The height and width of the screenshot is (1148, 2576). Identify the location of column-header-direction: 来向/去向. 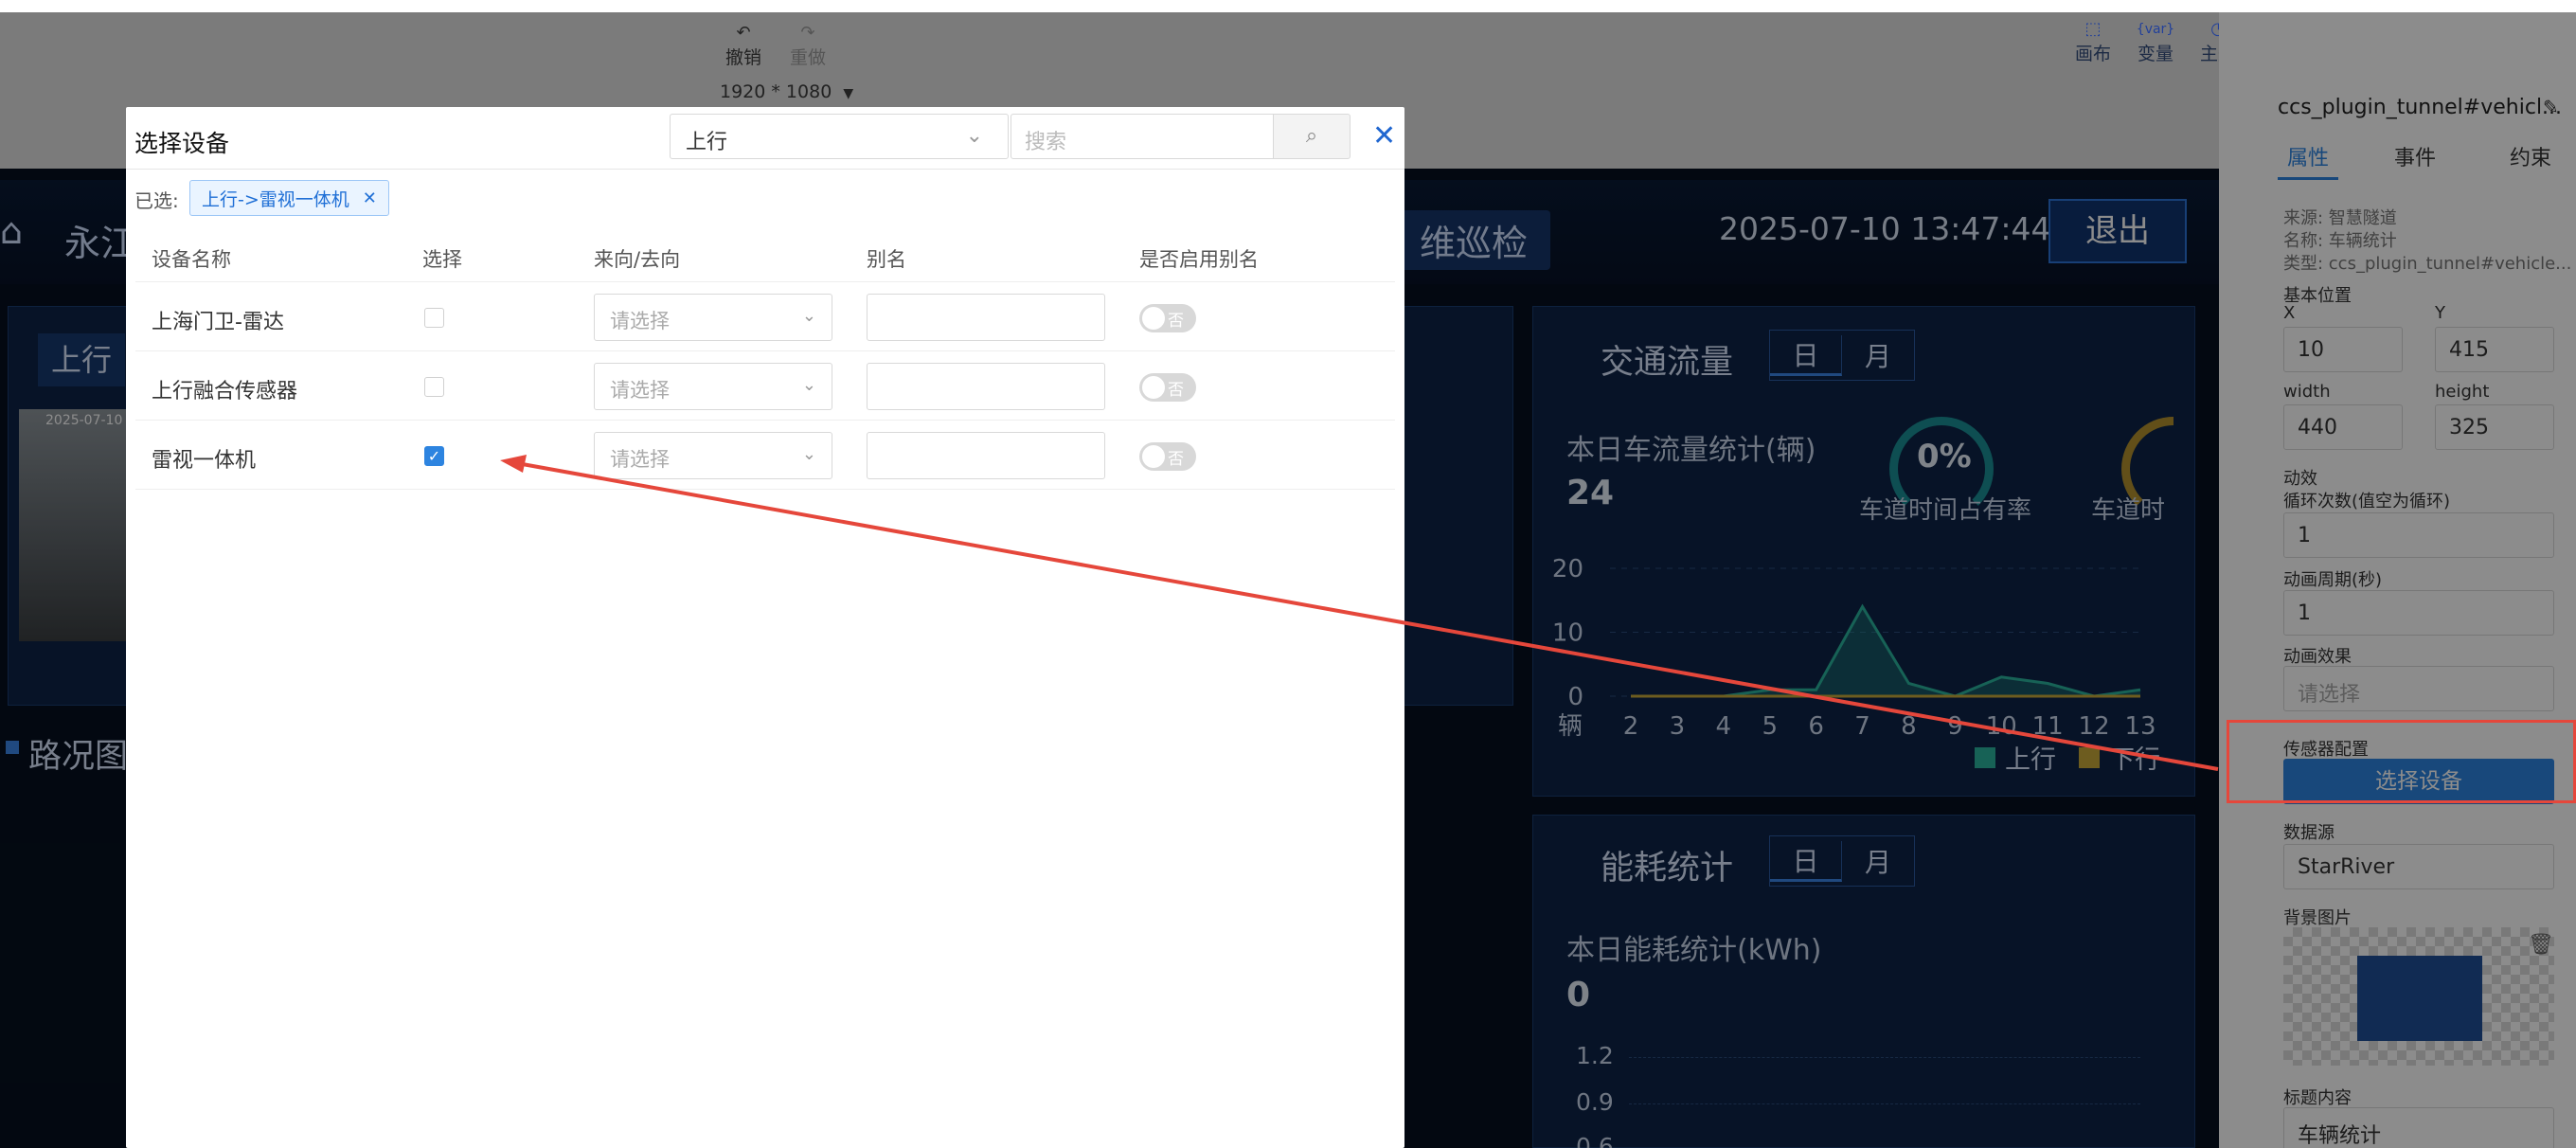
(637, 259).